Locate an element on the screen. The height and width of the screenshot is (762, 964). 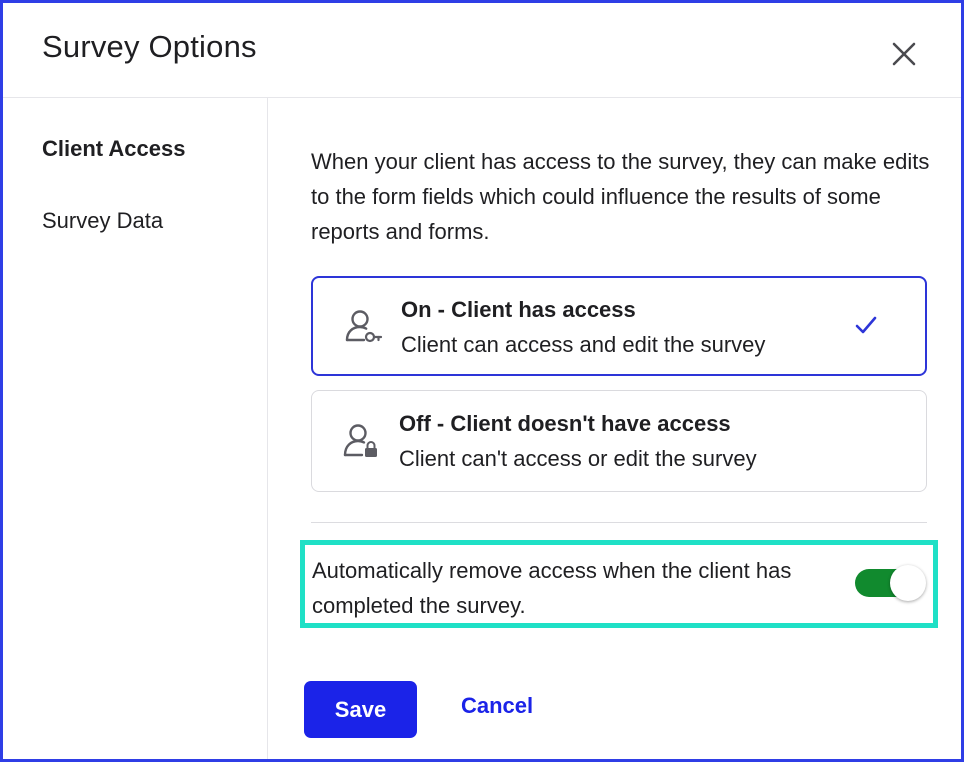
user-key-icon is located at coordinates (364, 326).